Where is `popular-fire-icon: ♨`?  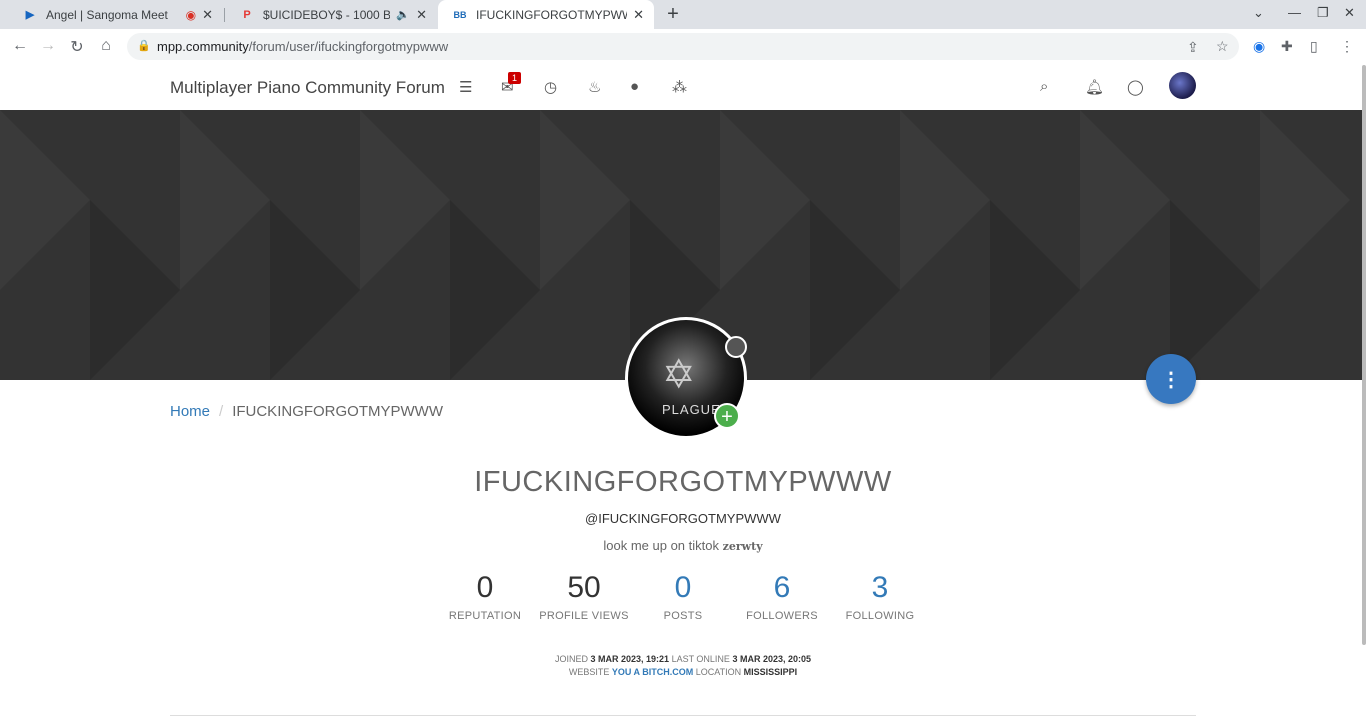
popular-fire-icon: ♨ is located at coordinates (594, 87).